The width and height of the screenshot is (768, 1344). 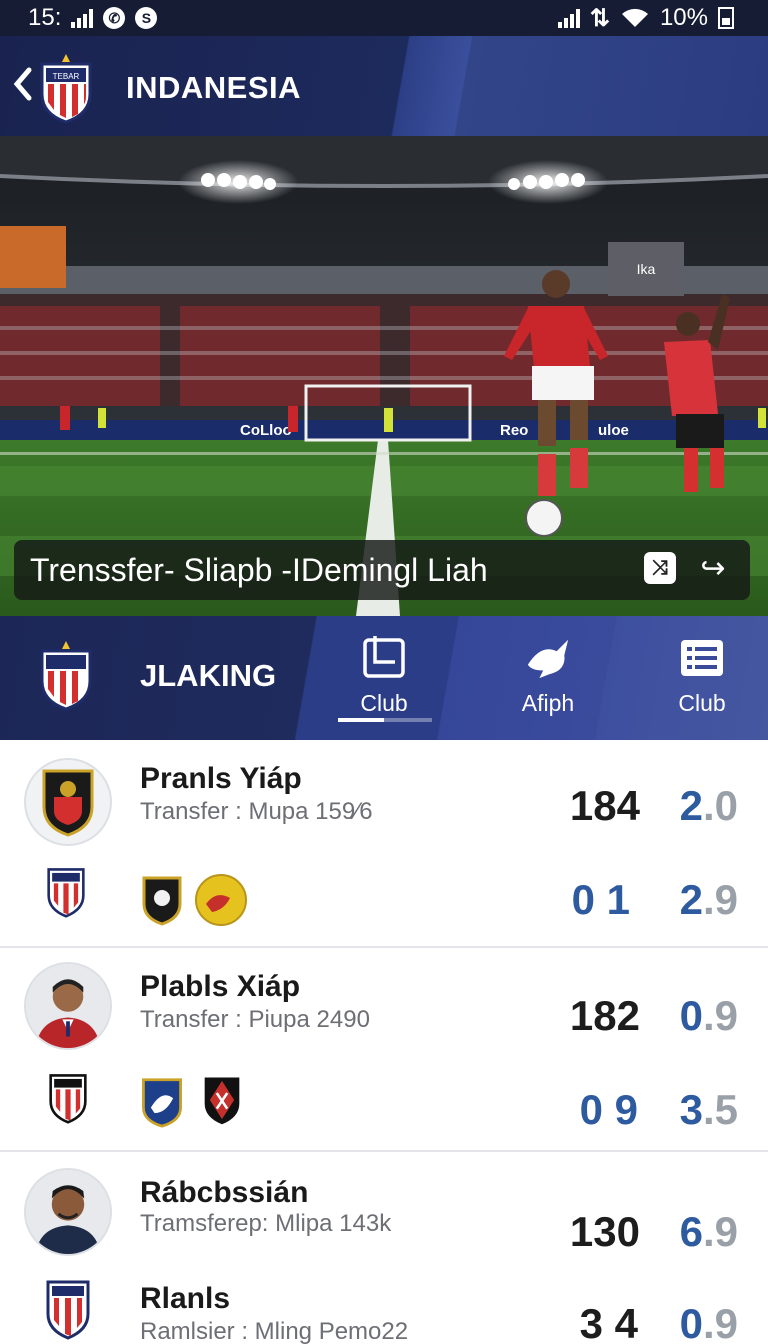 What do you see at coordinates (255, 1019) in the screenshot?
I see `player-transfer: Transfer : Piupa 2490` at bounding box center [255, 1019].